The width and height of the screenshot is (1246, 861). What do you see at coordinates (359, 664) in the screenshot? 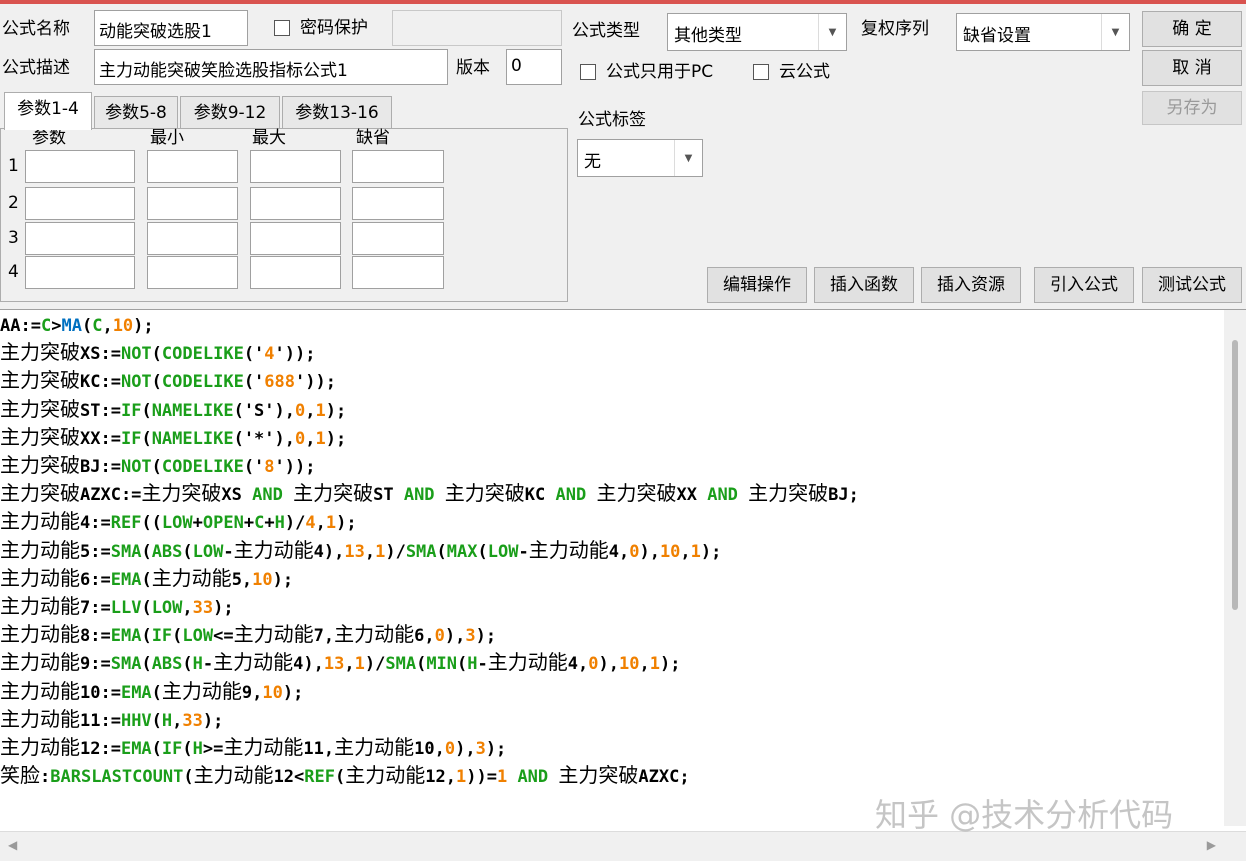
I see `code-token: 1` at bounding box center [359, 664].